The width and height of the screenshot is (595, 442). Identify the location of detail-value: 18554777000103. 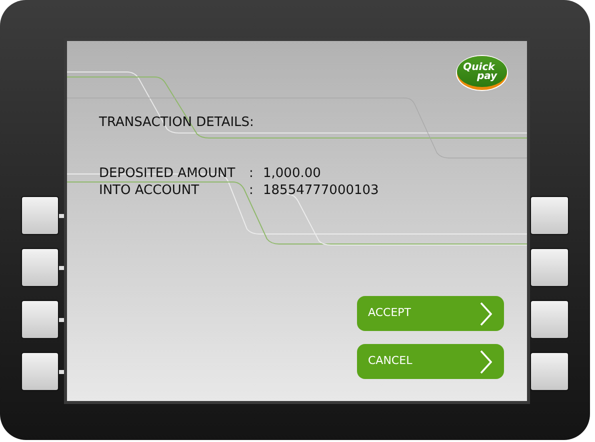
(321, 190).